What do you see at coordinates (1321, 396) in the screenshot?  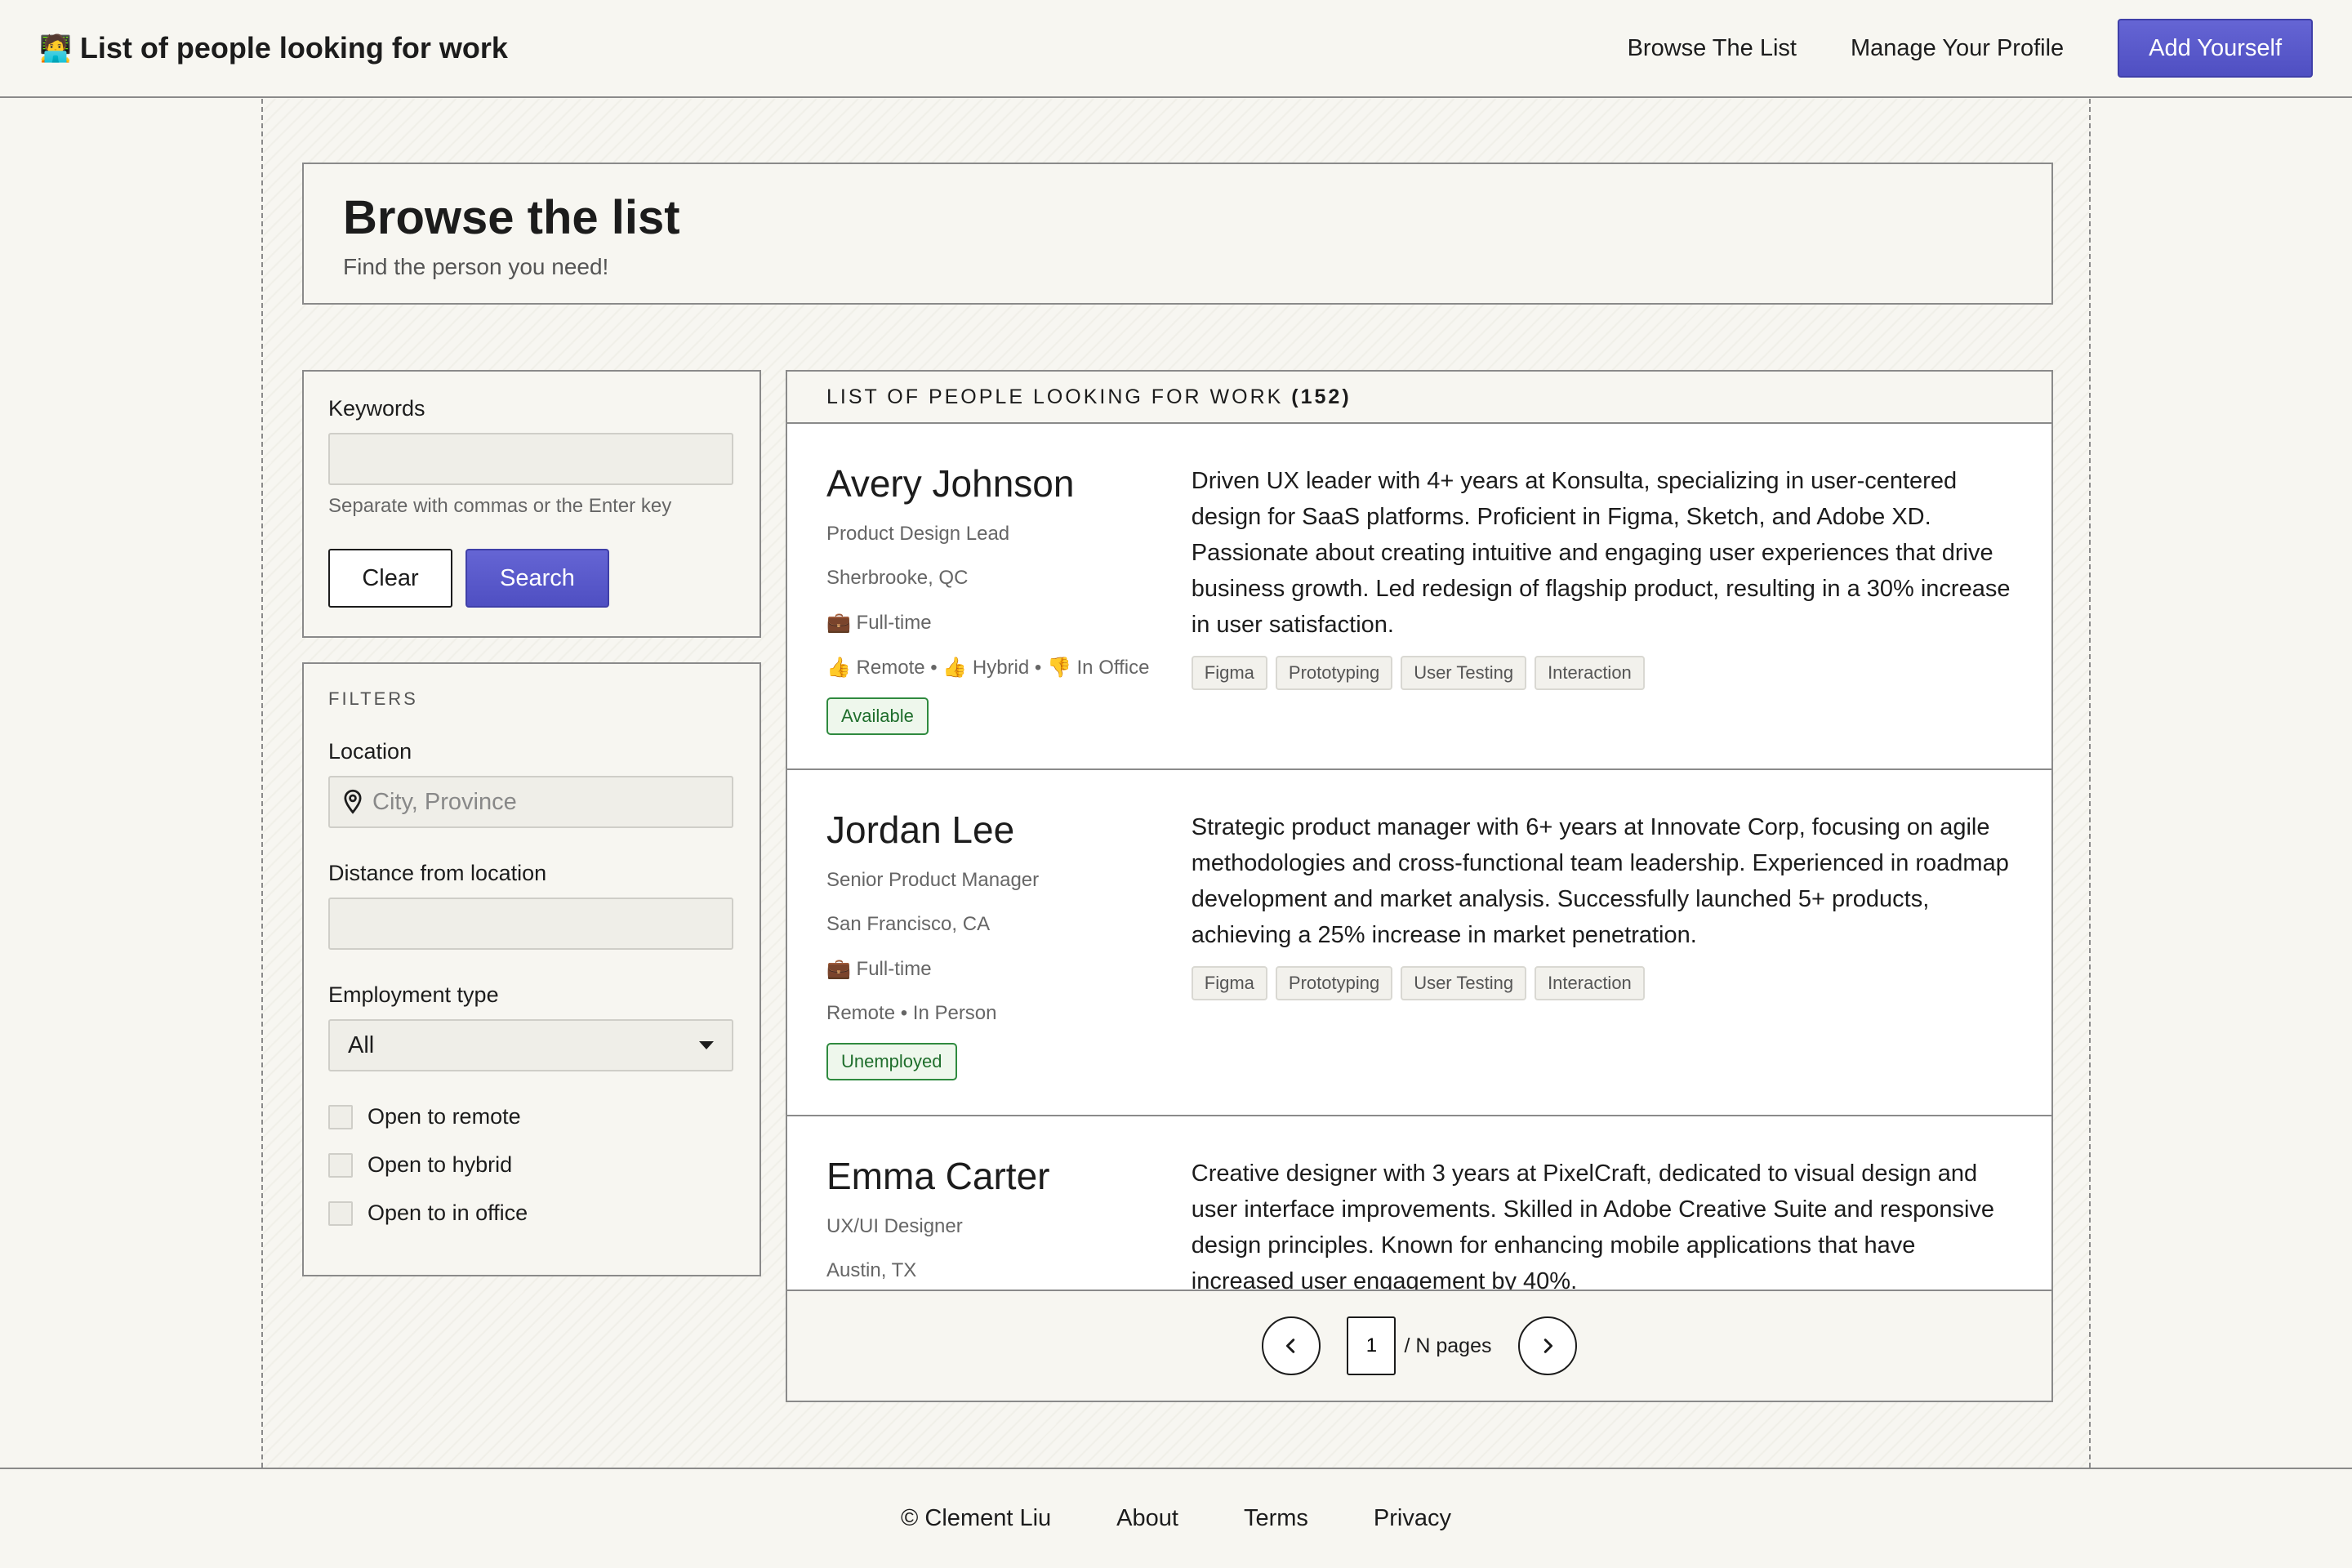 I see `list-count: (152)` at bounding box center [1321, 396].